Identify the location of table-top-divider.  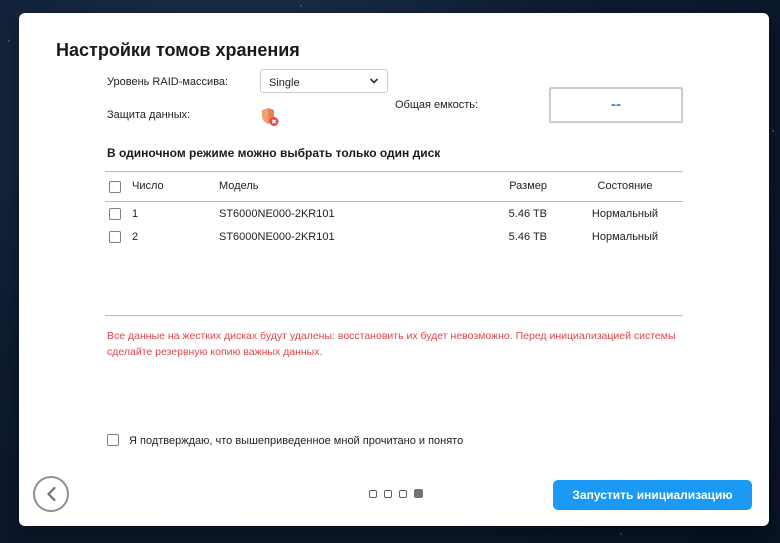
(394, 171).